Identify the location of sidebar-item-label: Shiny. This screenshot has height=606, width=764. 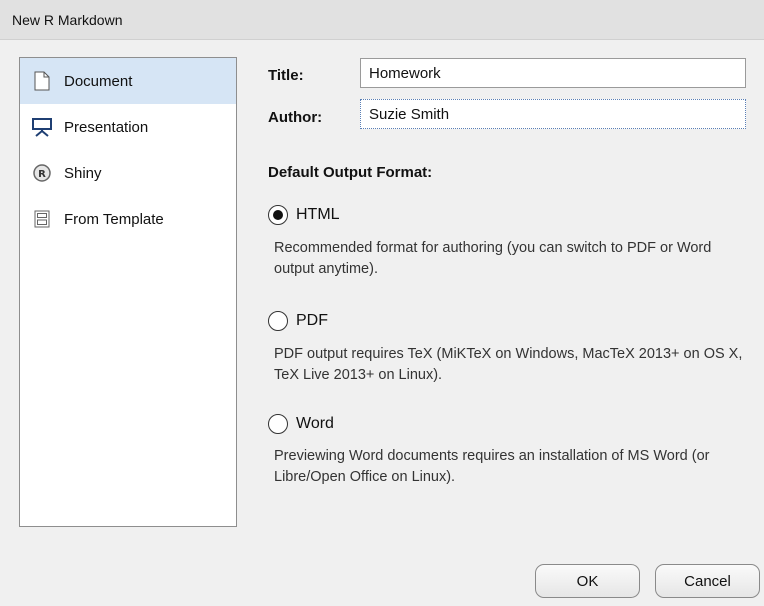
(83, 173).